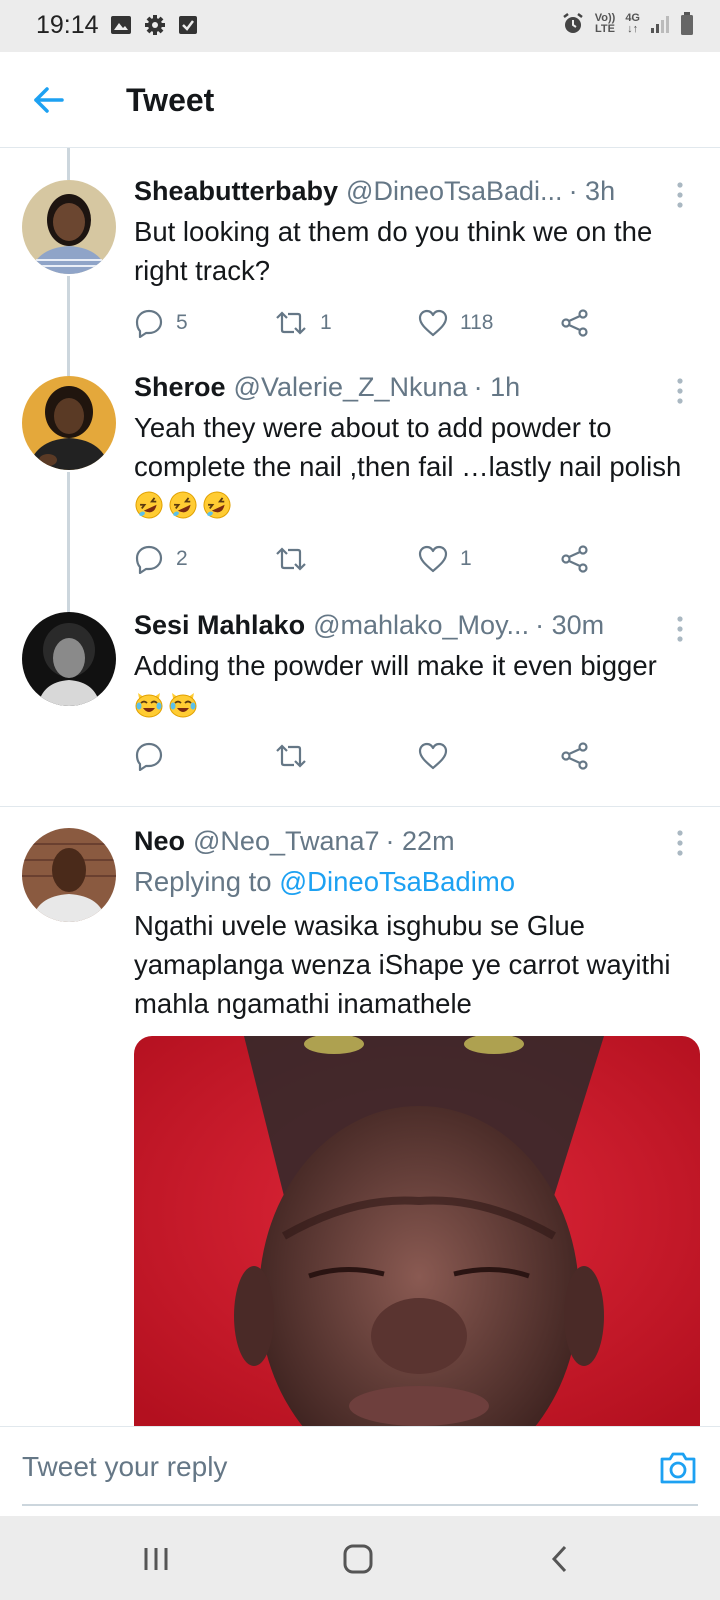  What do you see at coordinates (182, 558) in the screenshot?
I see `reply-count: 2` at bounding box center [182, 558].